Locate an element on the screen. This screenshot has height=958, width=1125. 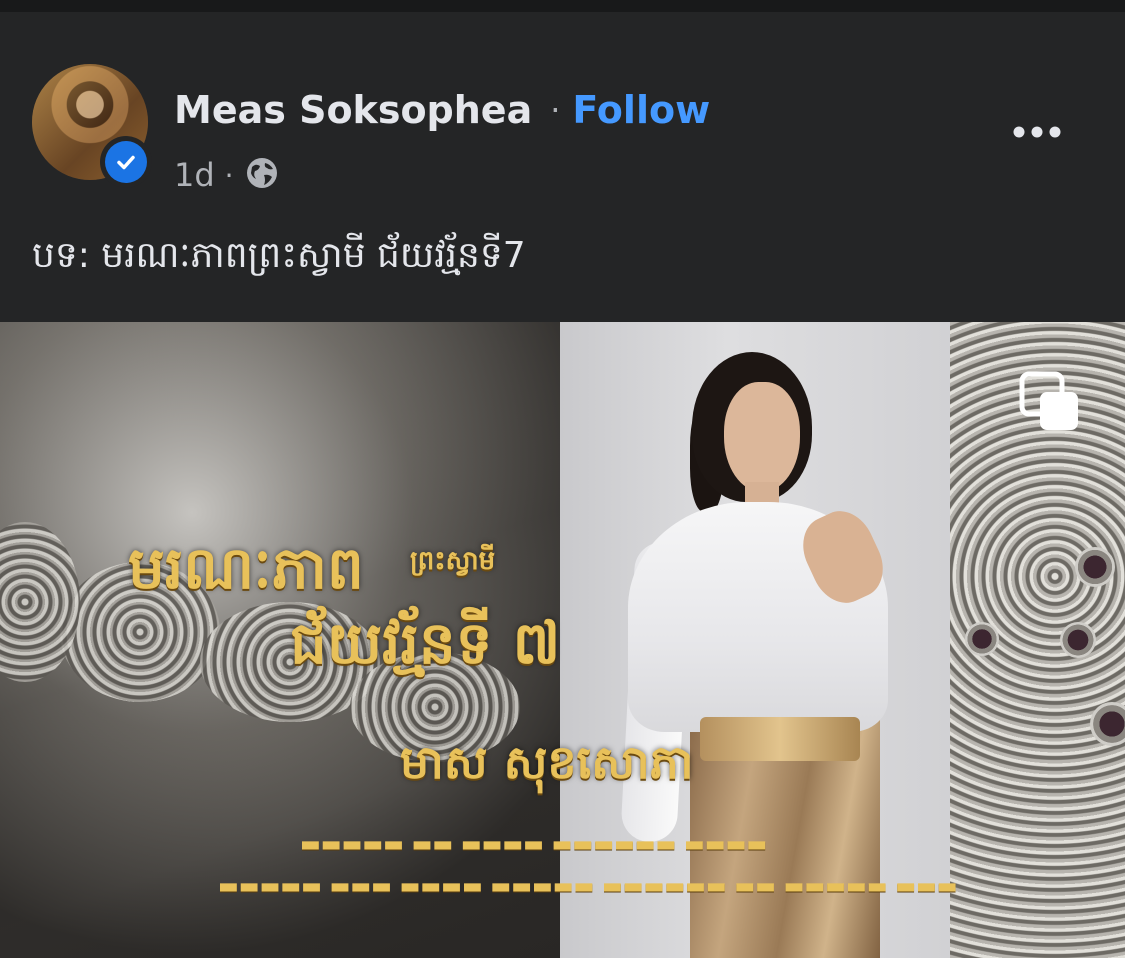
credit-line: ▬▬▬▬▬ ▬▬▬ ▬▬▬▬ ▬▬▬▬▬ ▬▬▬▬▬▬ ▬▬ ▬▬▬▬▬ ▬▬▬ is located at coordinates (588, 886).